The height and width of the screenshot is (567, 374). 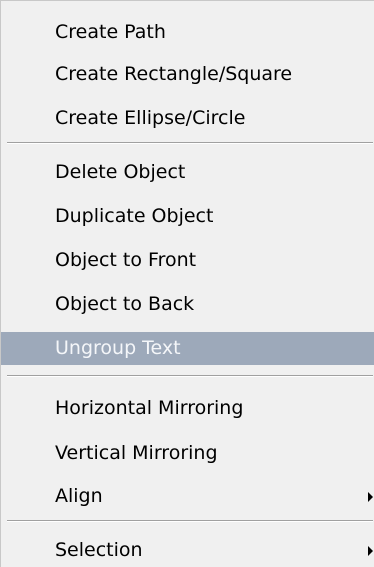 I want to click on menu-item-create-ellipse-circle: Create Ellipse/Circle, so click(x=187, y=118).